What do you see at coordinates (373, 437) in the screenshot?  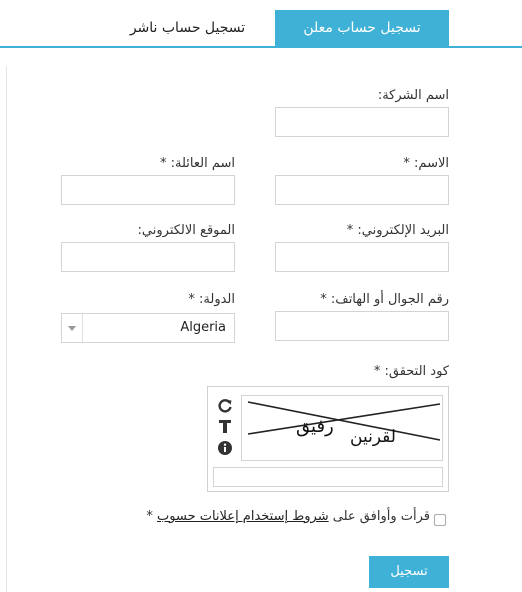 I see `captcha-word-1: لقرنين` at bounding box center [373, 437].